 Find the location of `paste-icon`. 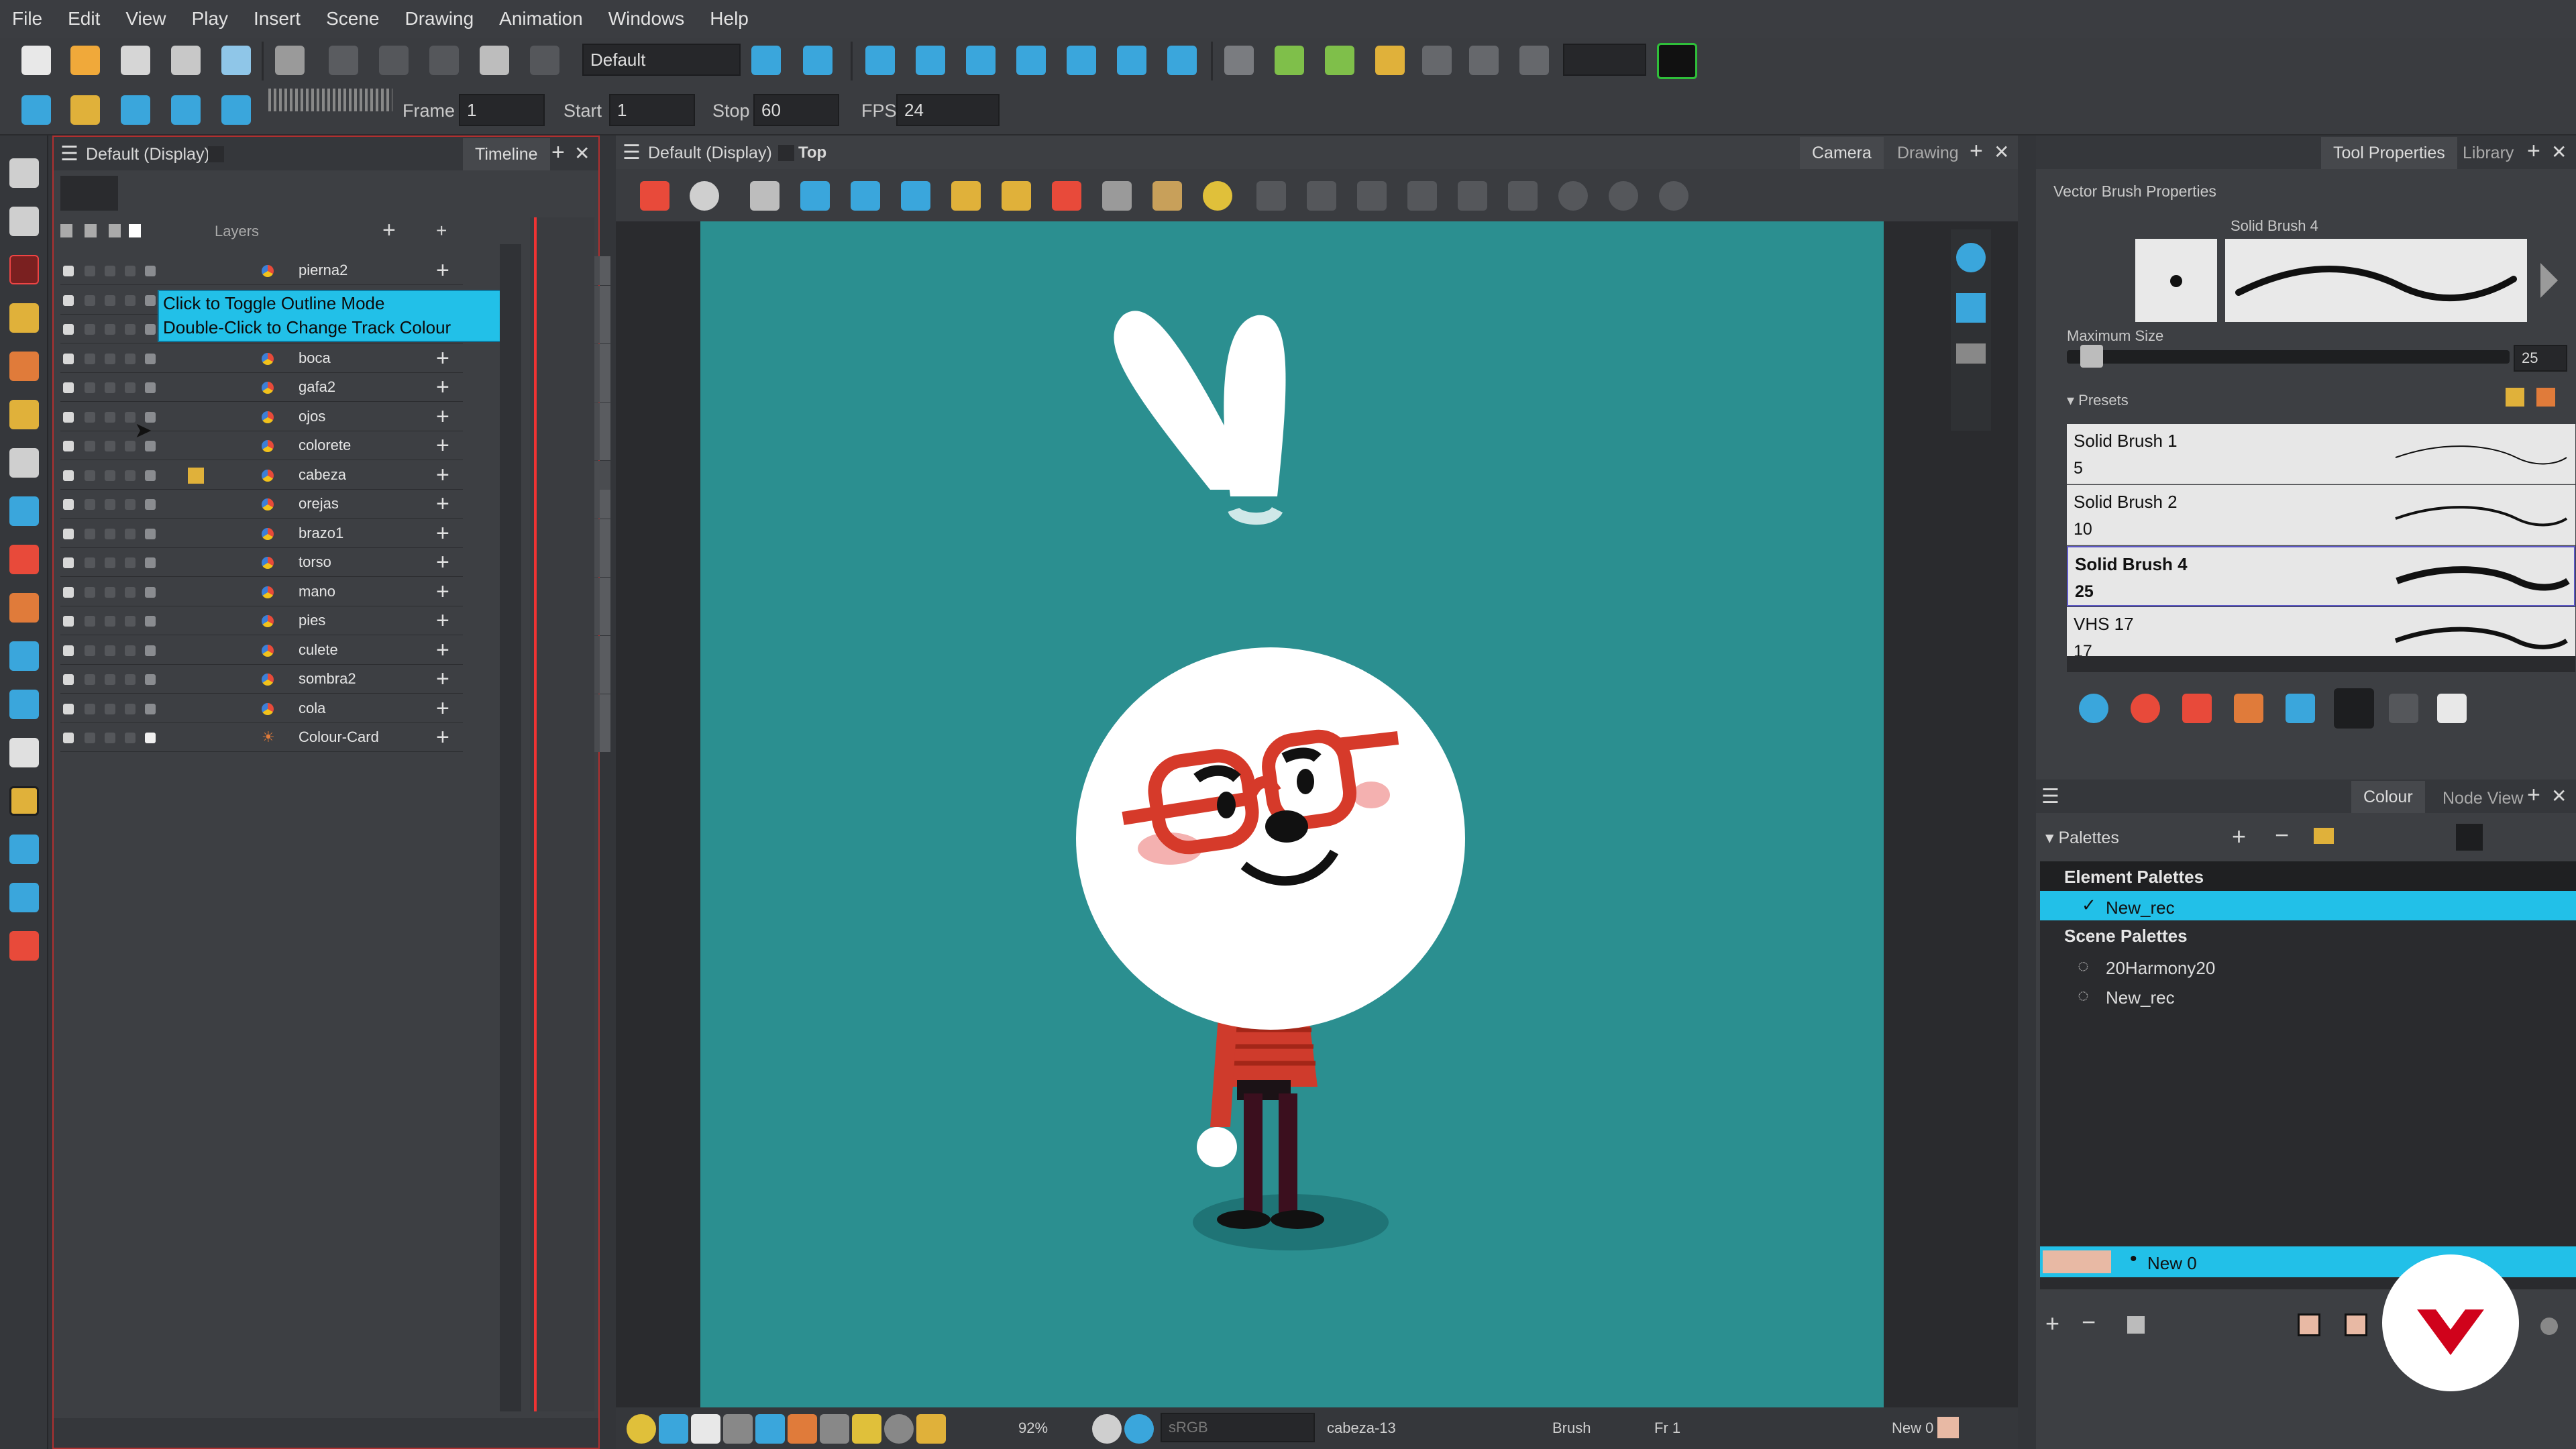

paste-icon is located at coordinates (494, 60).